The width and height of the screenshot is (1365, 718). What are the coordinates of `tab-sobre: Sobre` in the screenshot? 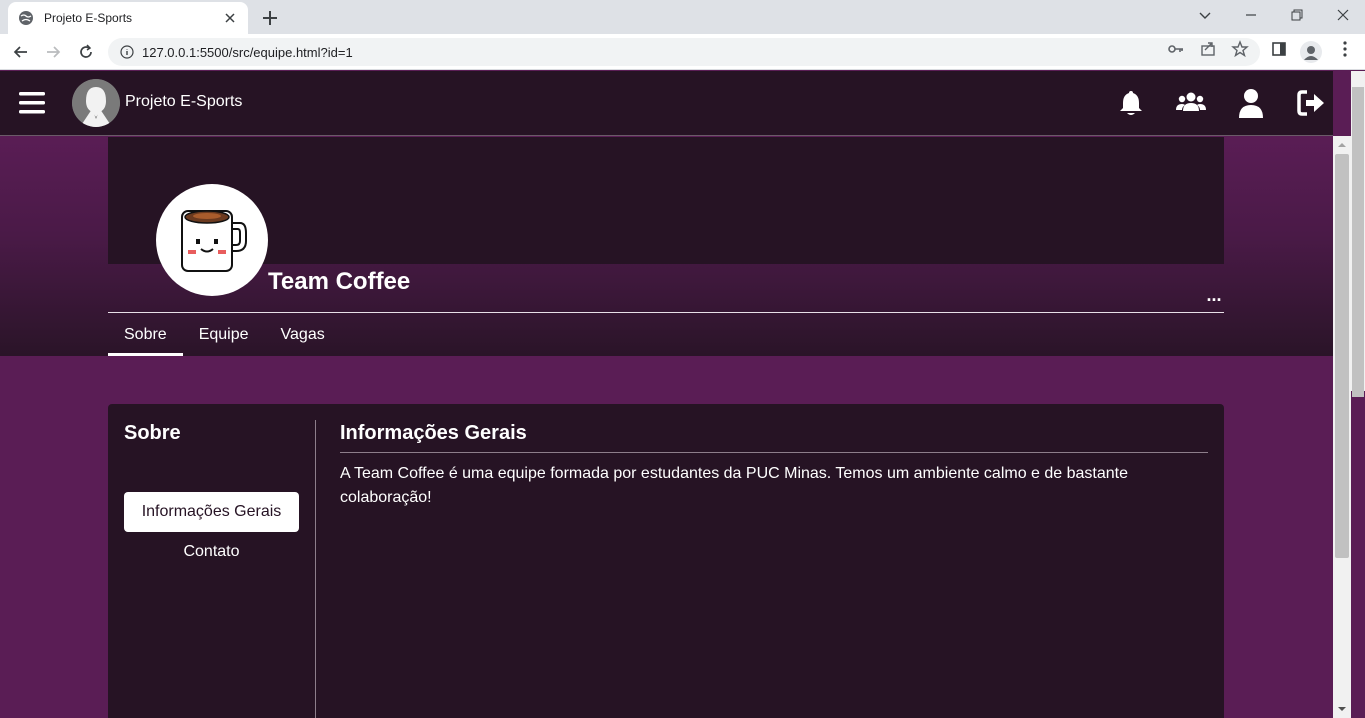 It's located at (145, 334).